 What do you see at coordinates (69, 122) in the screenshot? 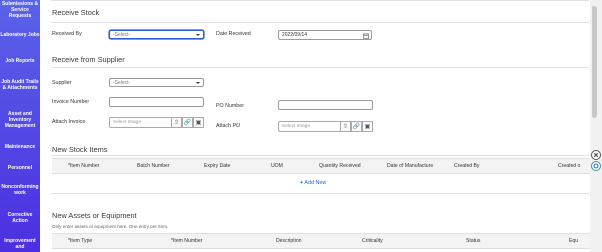
I see `attach-invoice-label: Attach Invoice` at bounding box center [69, 122].